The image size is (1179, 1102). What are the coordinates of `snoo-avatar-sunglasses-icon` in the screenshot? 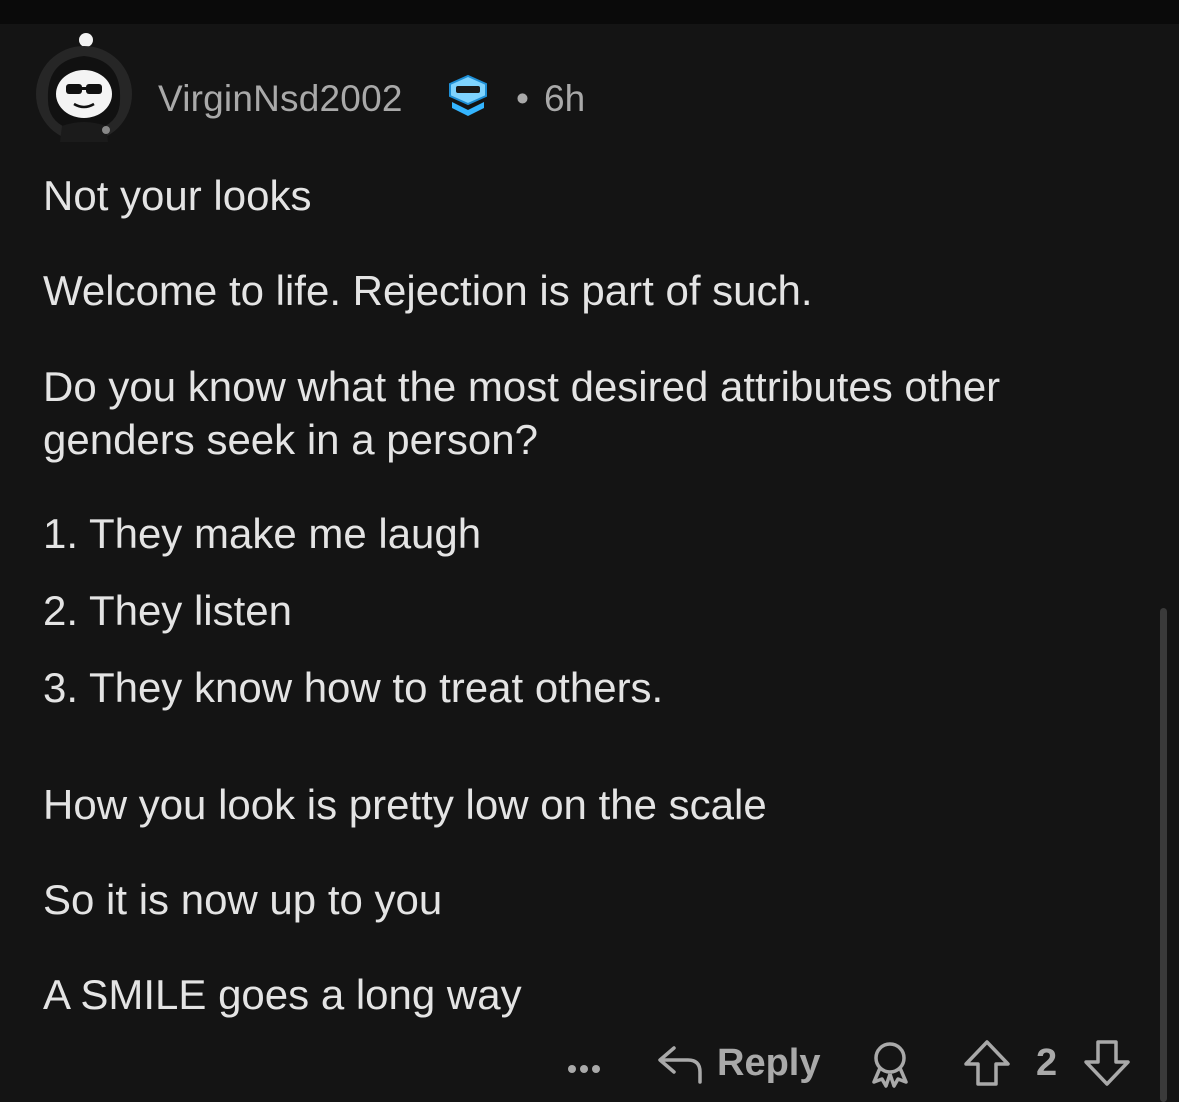 It's located at (84, 87).